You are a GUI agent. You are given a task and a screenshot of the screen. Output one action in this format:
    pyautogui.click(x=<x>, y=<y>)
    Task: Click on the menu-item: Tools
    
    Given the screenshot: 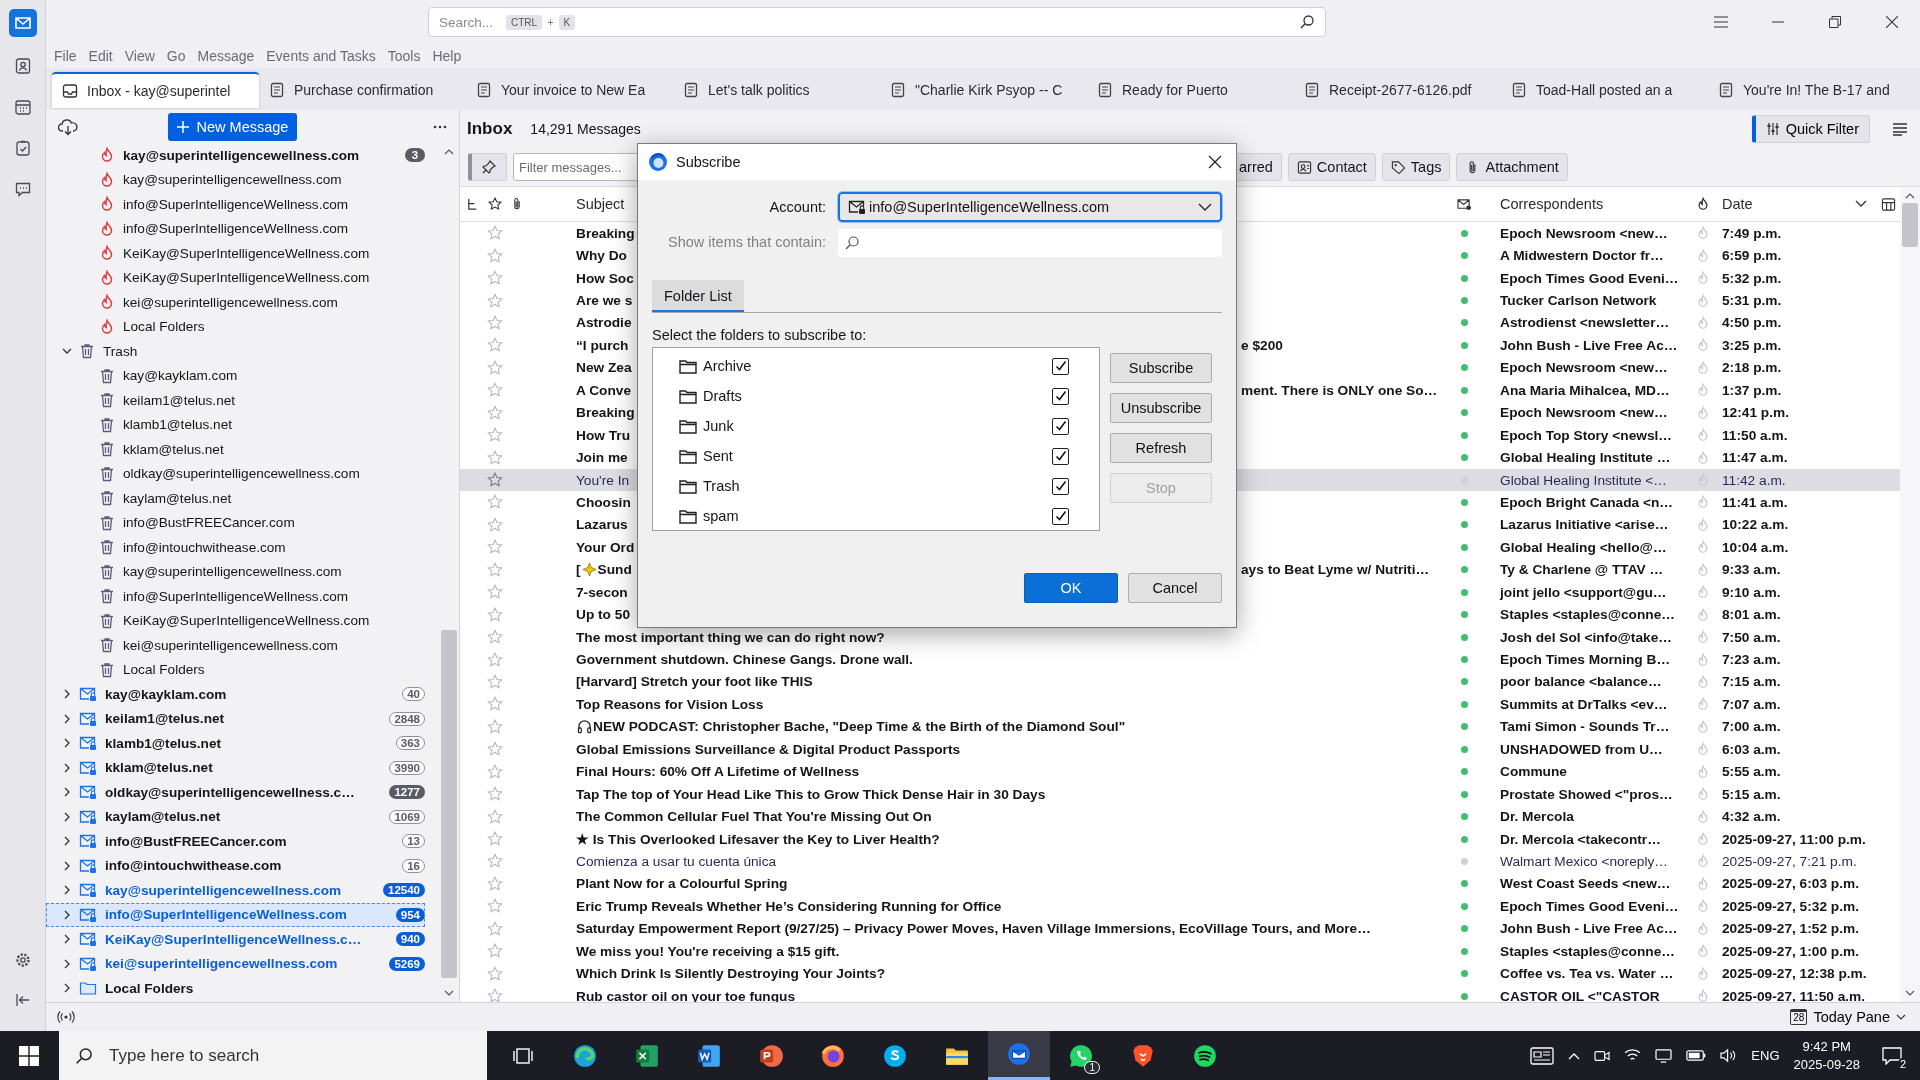 What is the action you would take?
    pyautogui.click(x=404, y=56)
    